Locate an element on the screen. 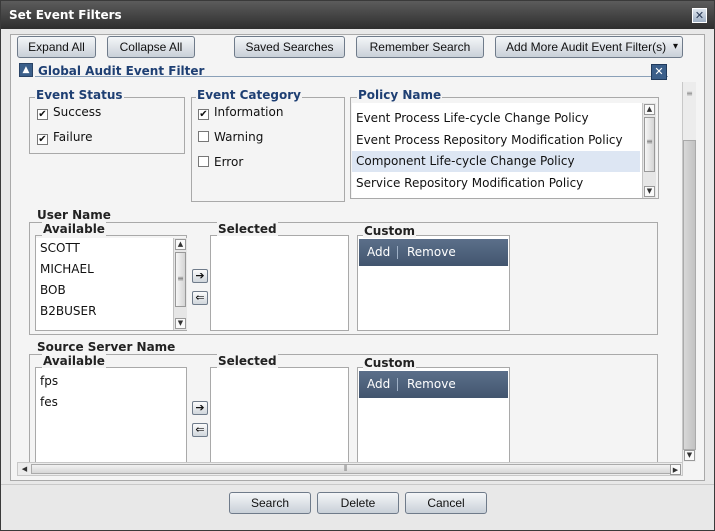  policy-list-item-selected: Component Life-cycle Change Policy is located at coordinates (465, 161).